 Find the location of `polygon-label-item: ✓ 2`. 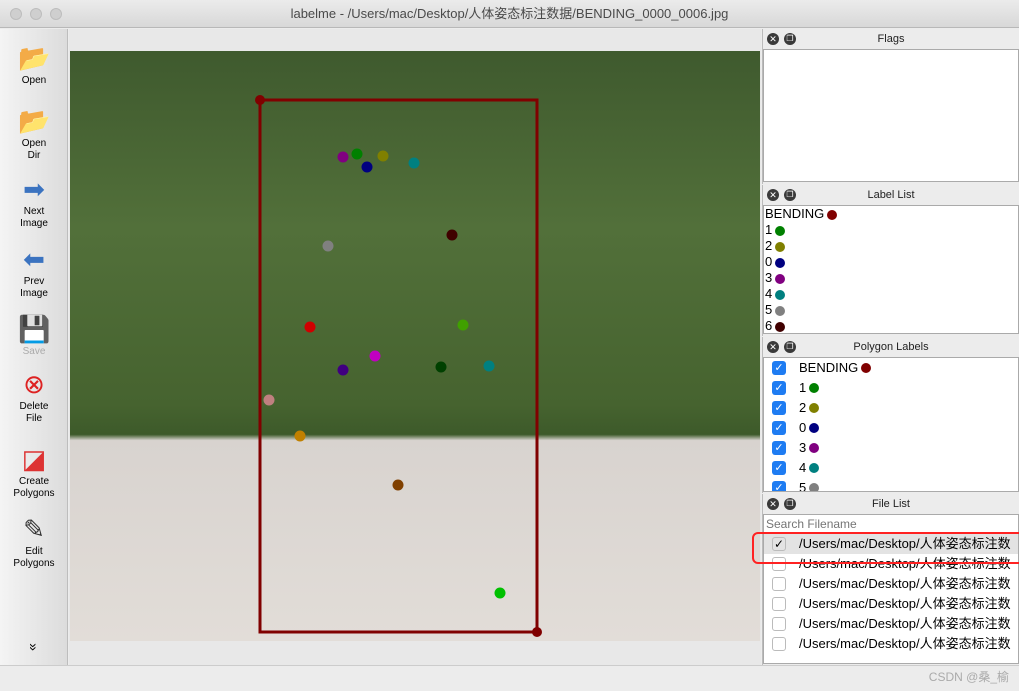

polygon-label-item: ✓ 2 is located at coordinates (891, 408).